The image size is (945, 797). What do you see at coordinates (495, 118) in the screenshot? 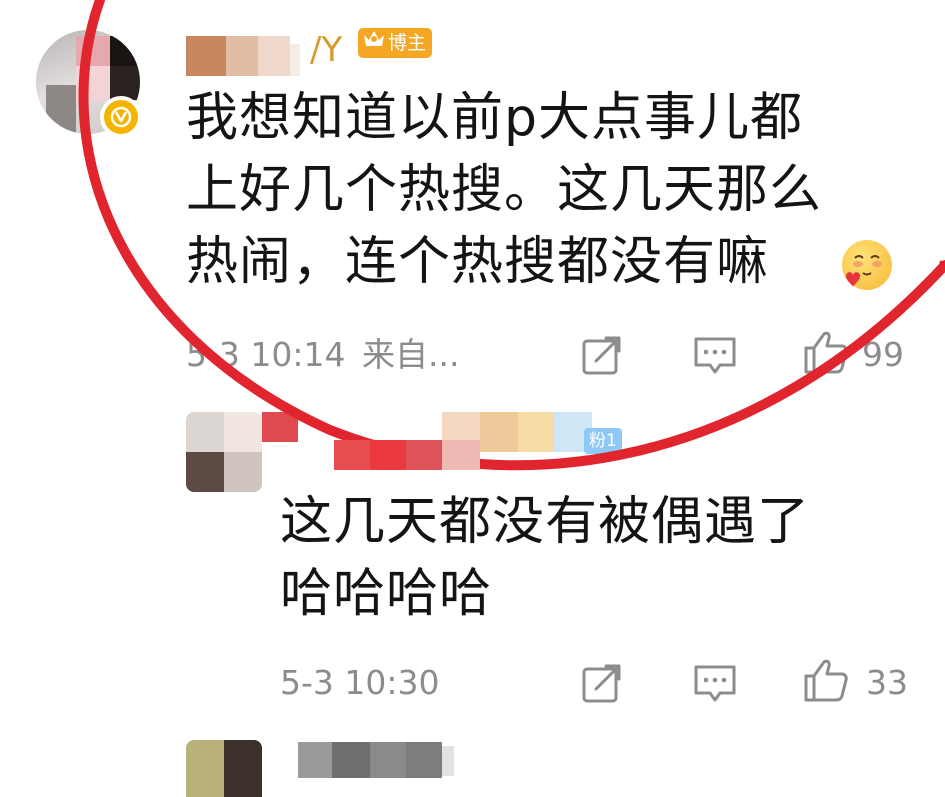
I see `comment-line: 我想知道以前p大点事儿都` at bounding box center [495, 118].